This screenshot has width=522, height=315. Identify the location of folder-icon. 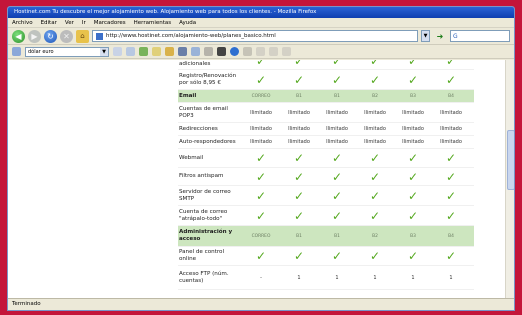
(169, 51).